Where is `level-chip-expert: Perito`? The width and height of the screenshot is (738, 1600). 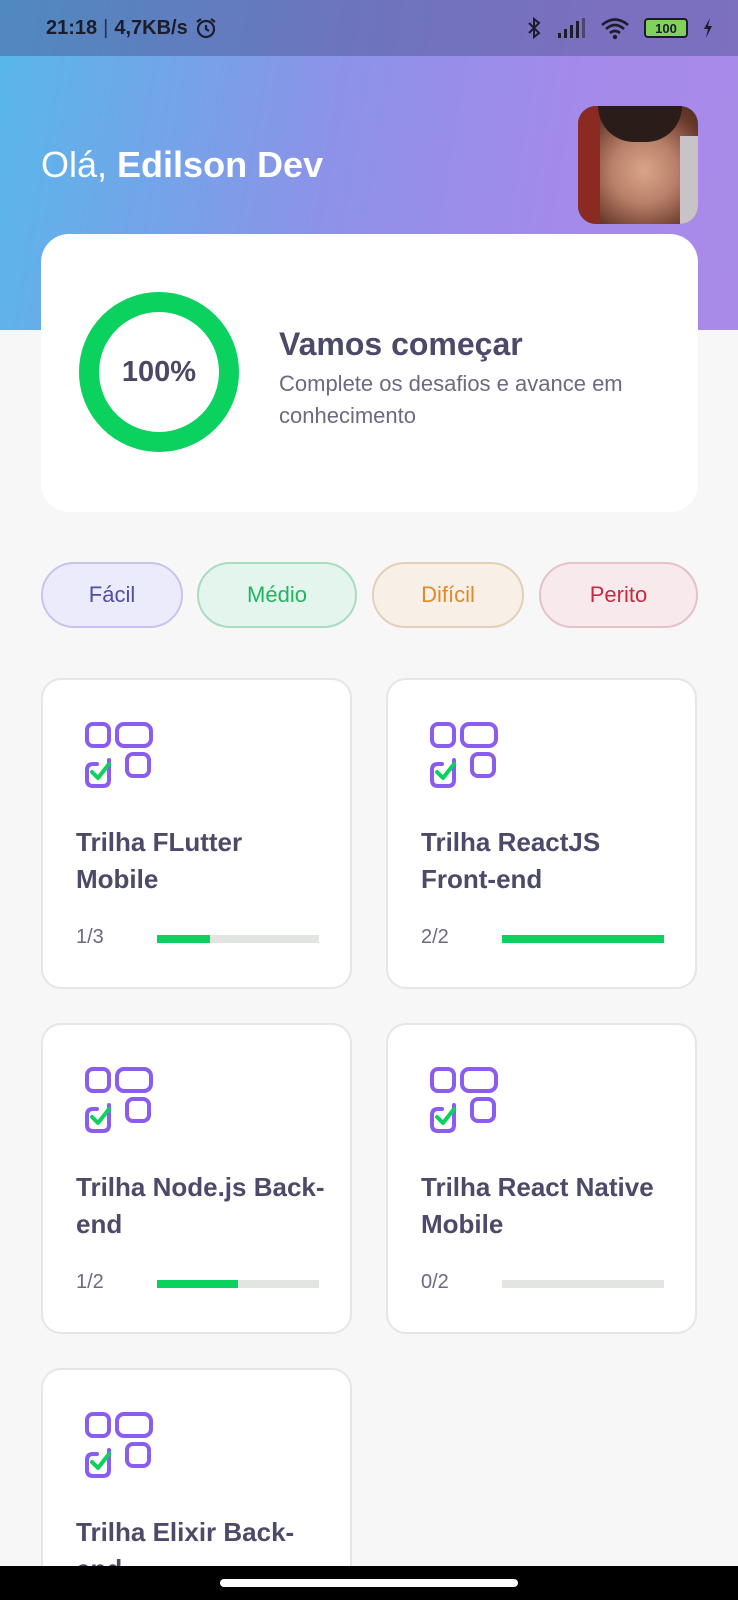 level-chip-expert: Perito is located at coordinates (618, 595).